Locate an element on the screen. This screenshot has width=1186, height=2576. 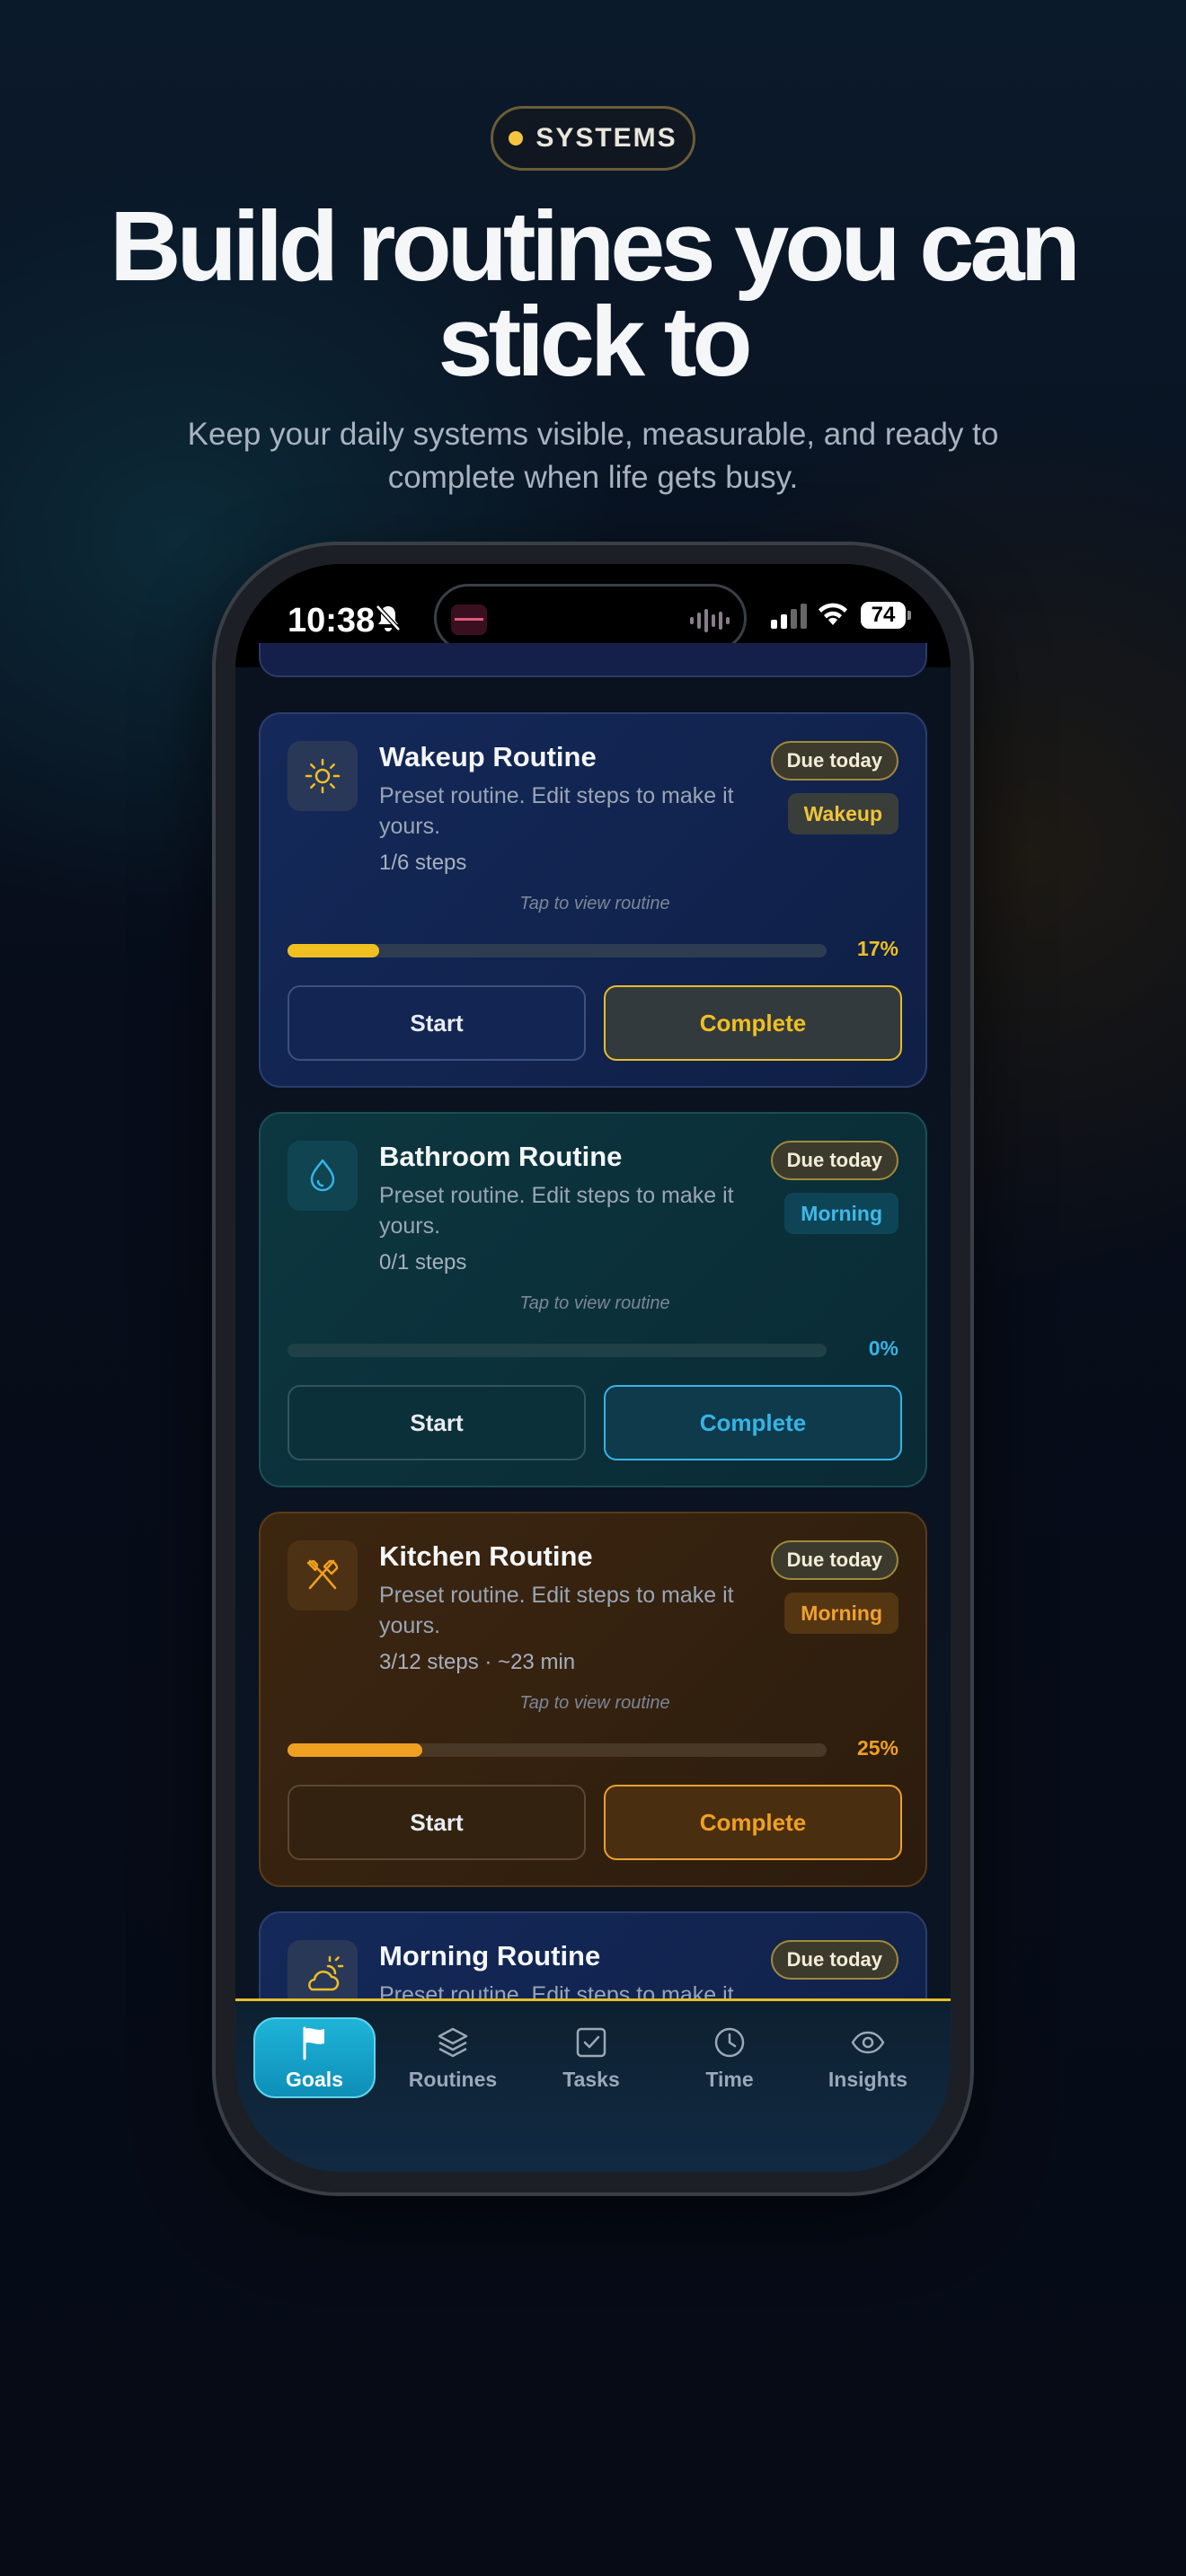
flag-icon is located at coordinates (313, 2043).